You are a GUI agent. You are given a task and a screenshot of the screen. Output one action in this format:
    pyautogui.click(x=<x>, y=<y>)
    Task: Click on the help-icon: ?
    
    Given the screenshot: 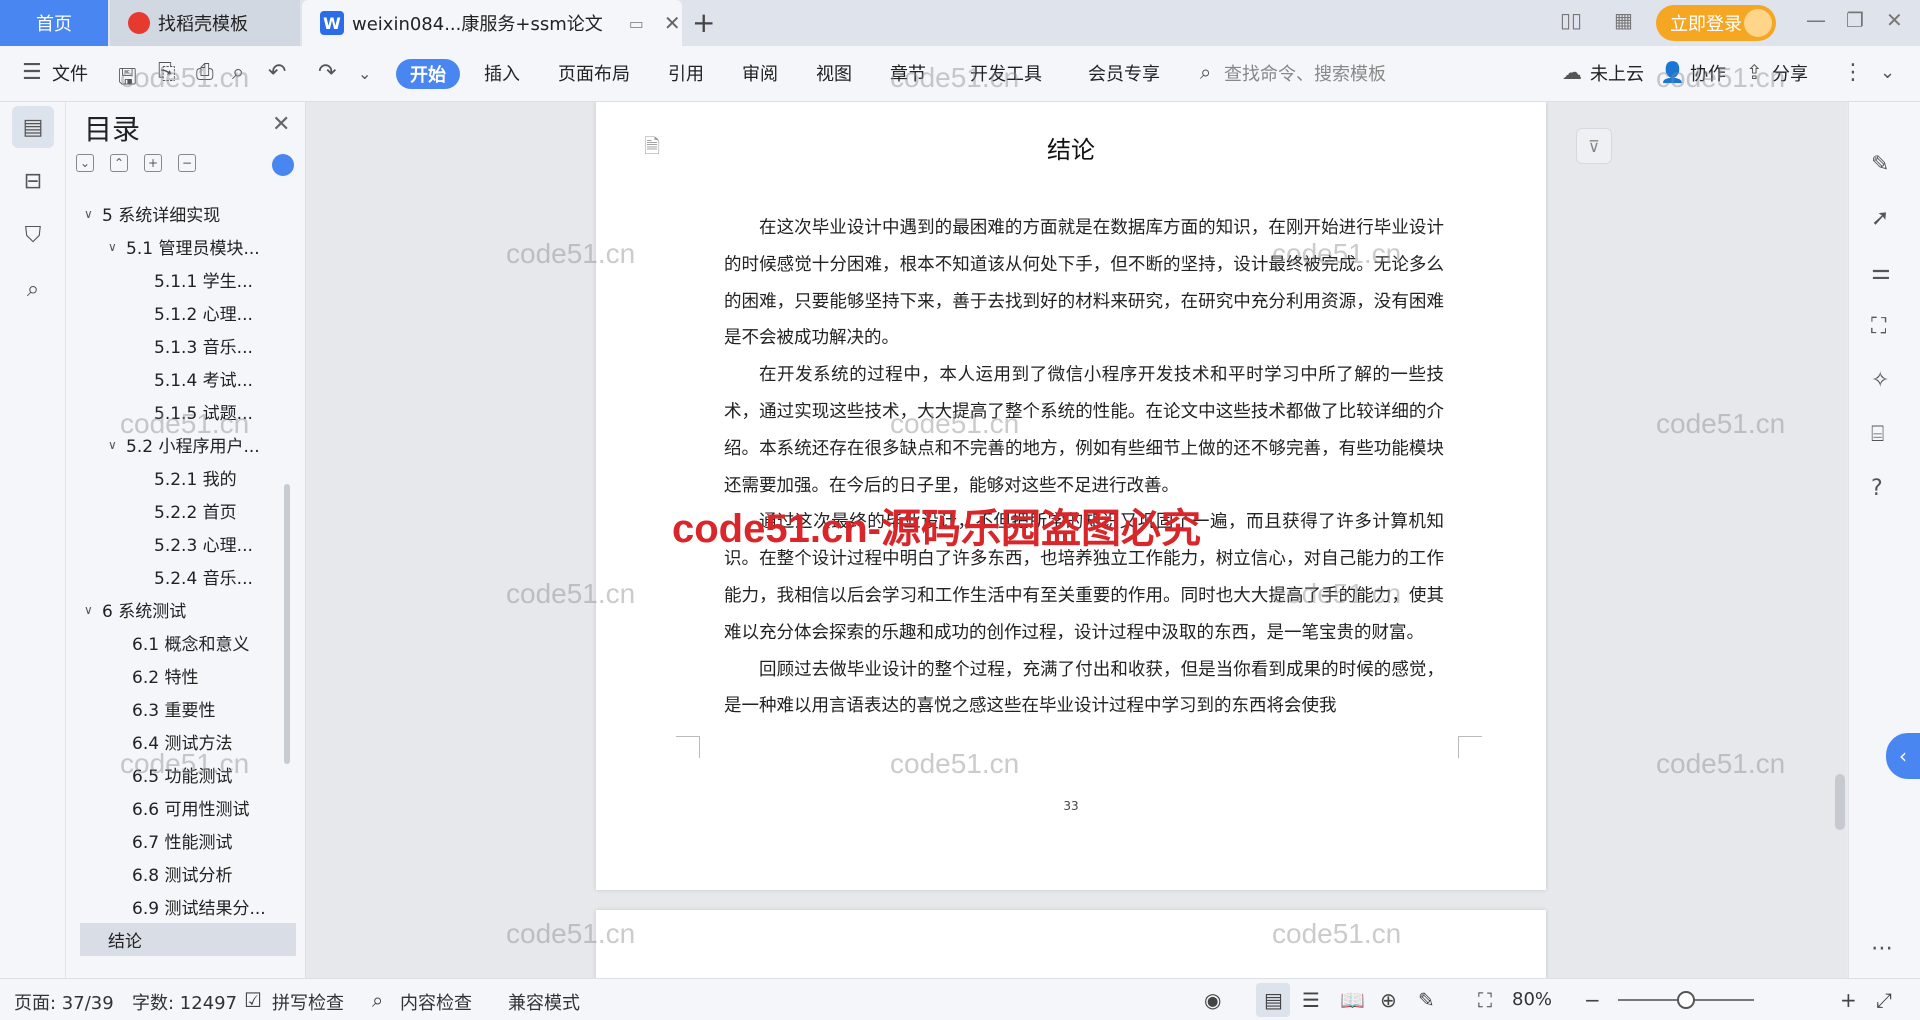 What is the action you would take?
    pyautogui.click(x=1877, y=488)
    